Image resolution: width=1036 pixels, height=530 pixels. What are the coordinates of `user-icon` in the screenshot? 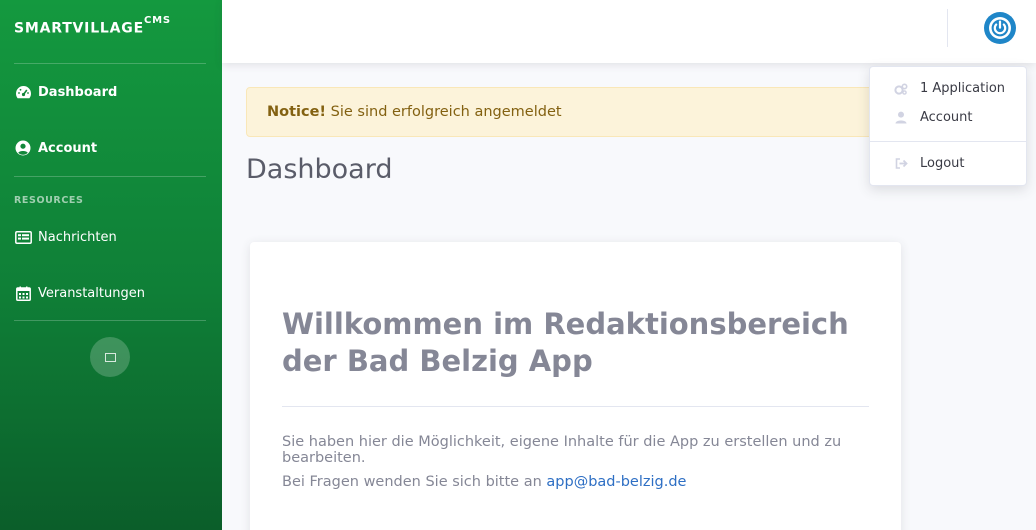 It's located at (901, 118).